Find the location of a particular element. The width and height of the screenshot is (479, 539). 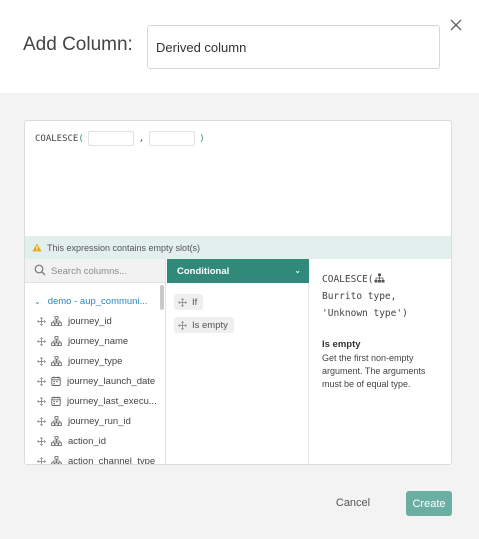

close-paren: ) is located at coordinates (202, 138).